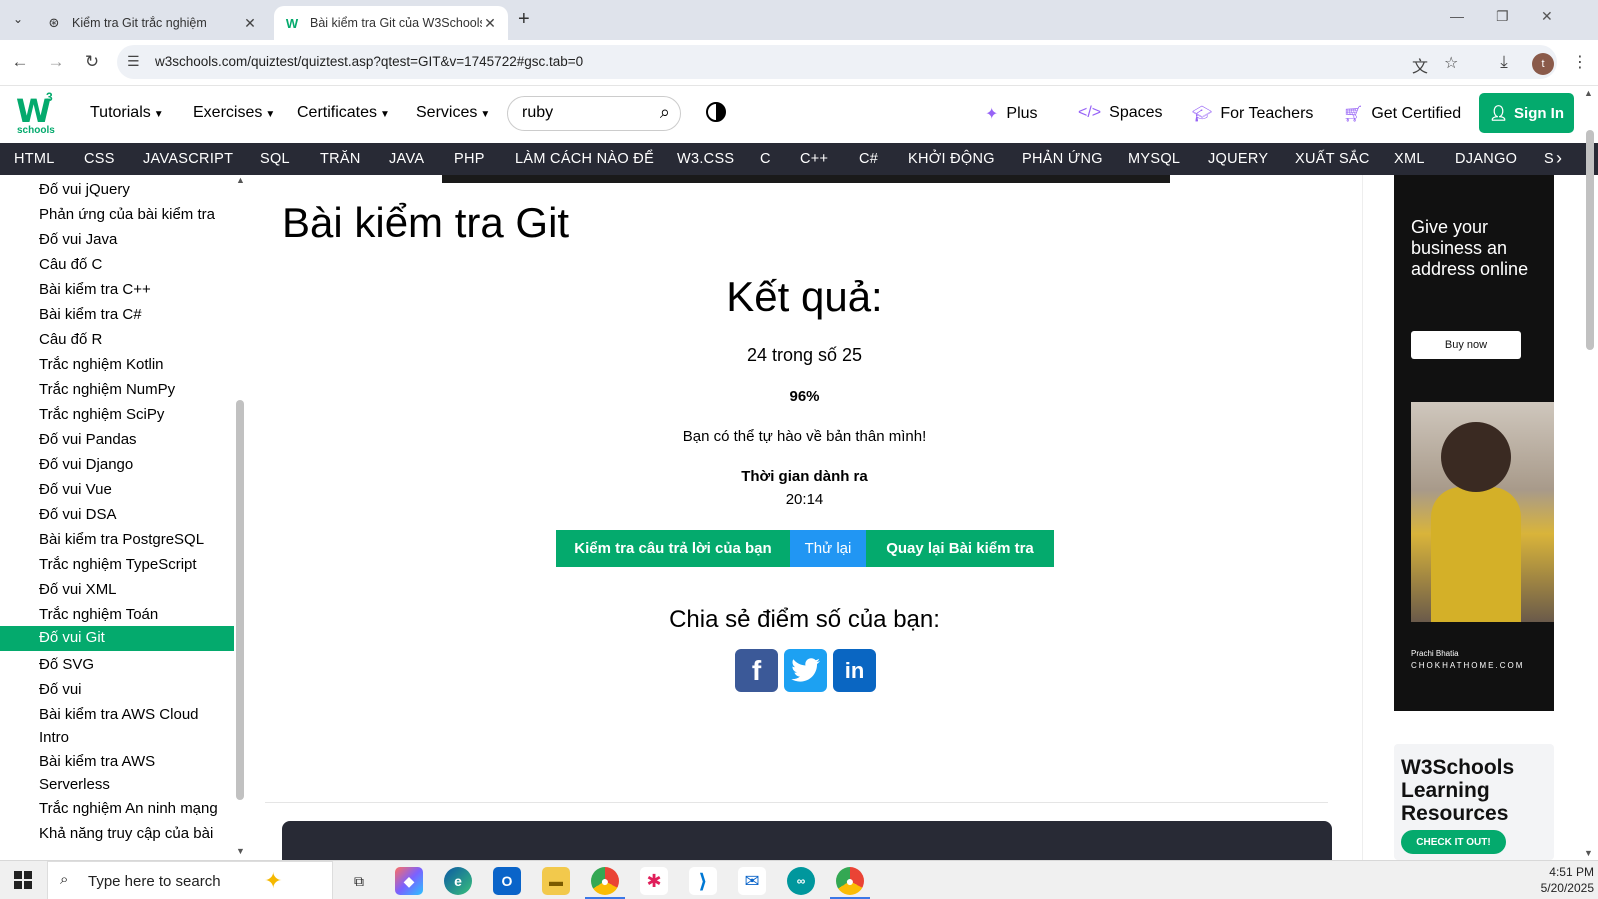 The image size is (1598, 899). What do you see at coordinates (828, 548) in the screenshot?
I see `retry-button: Thử lại` at bounding box center [828, 548].